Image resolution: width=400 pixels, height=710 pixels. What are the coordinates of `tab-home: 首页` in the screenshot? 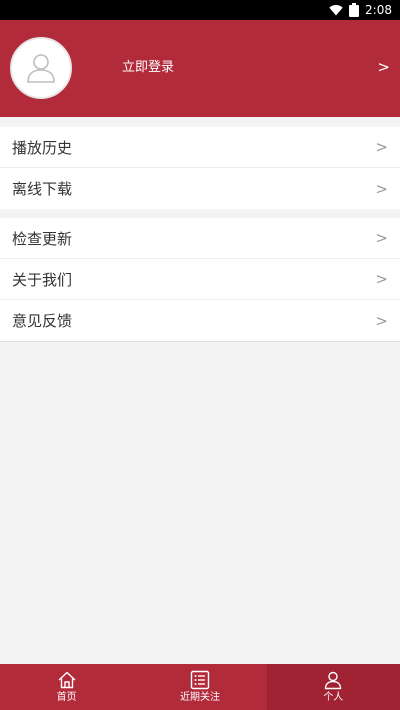 It's located at (66, 687).